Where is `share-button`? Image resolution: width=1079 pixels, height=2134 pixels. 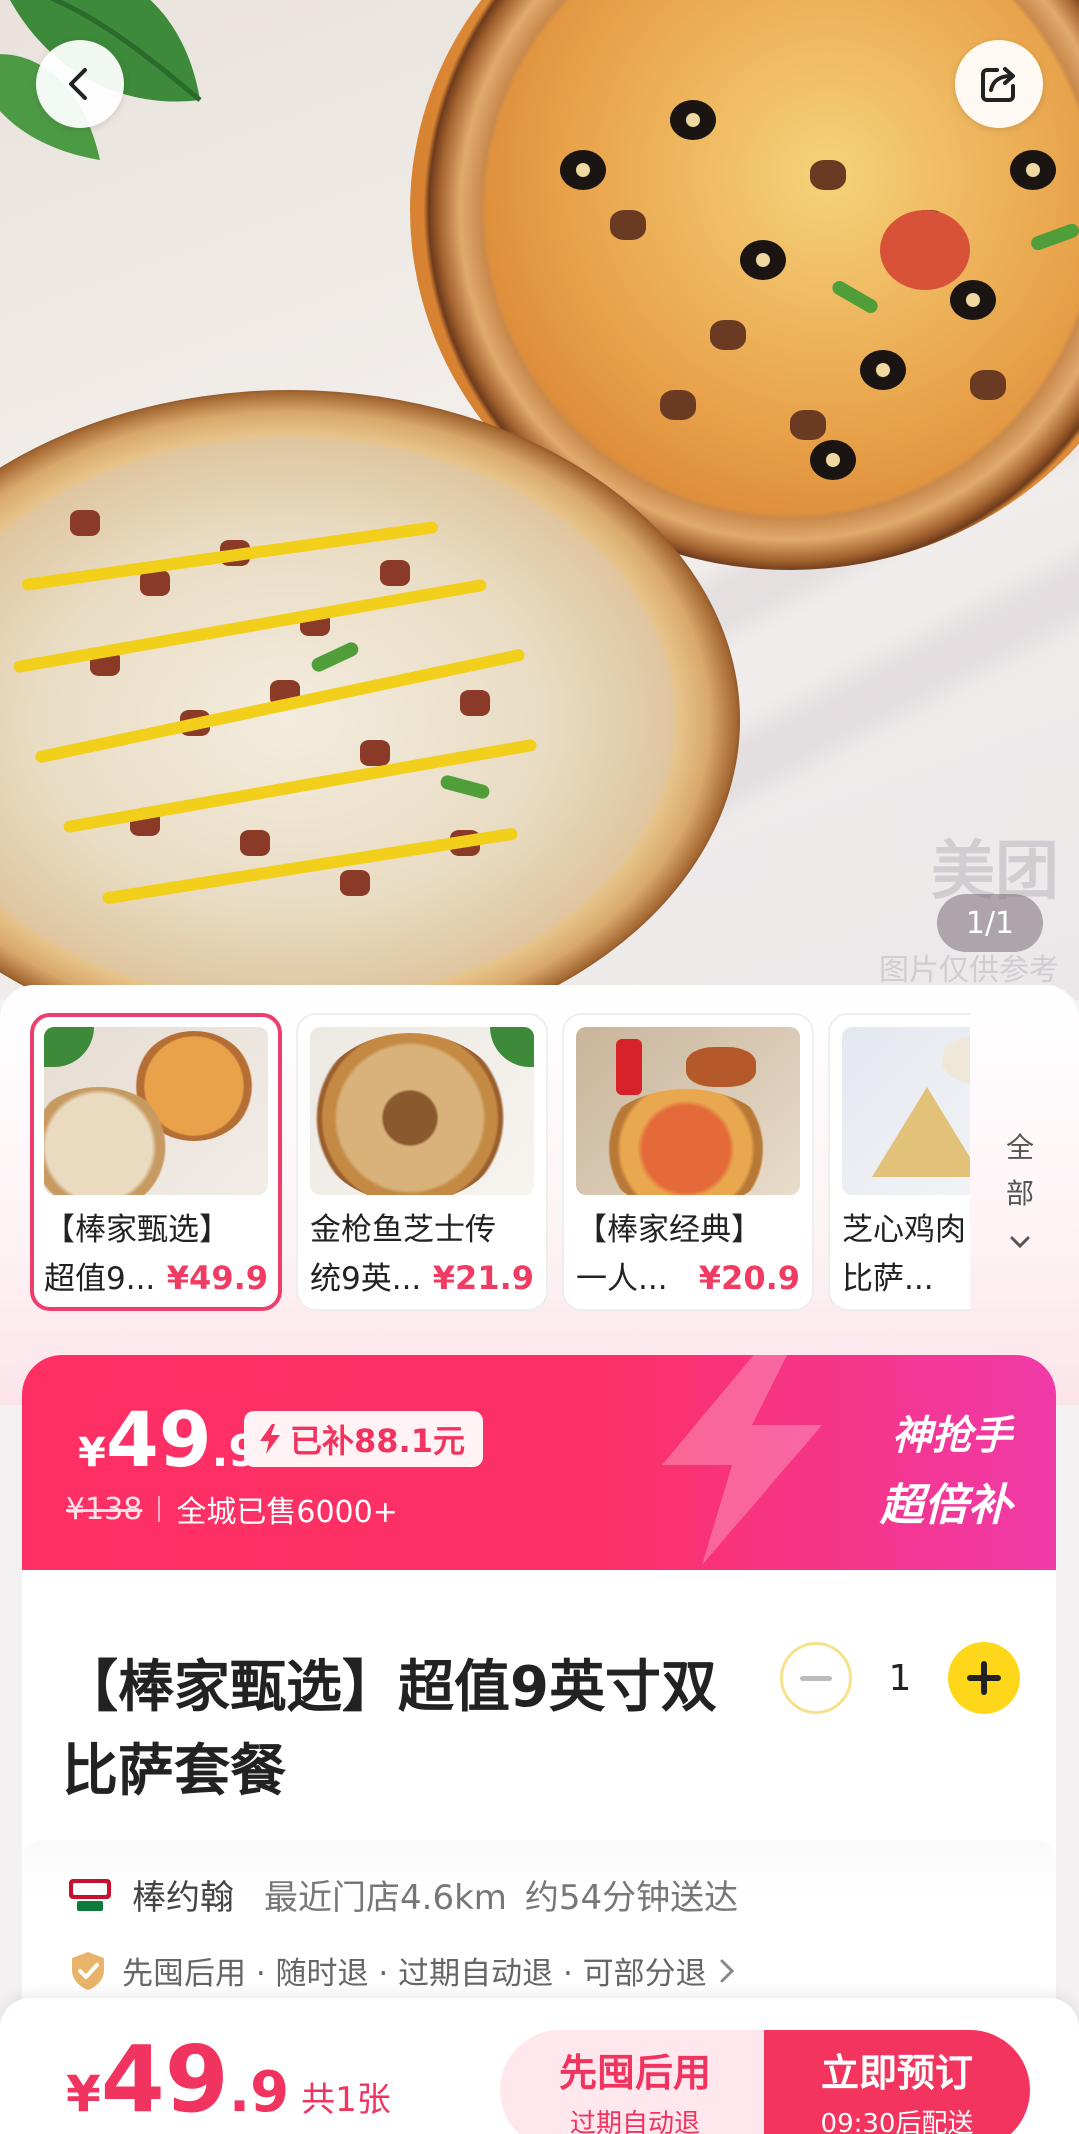 share-button is located at coordinates (999, 84).